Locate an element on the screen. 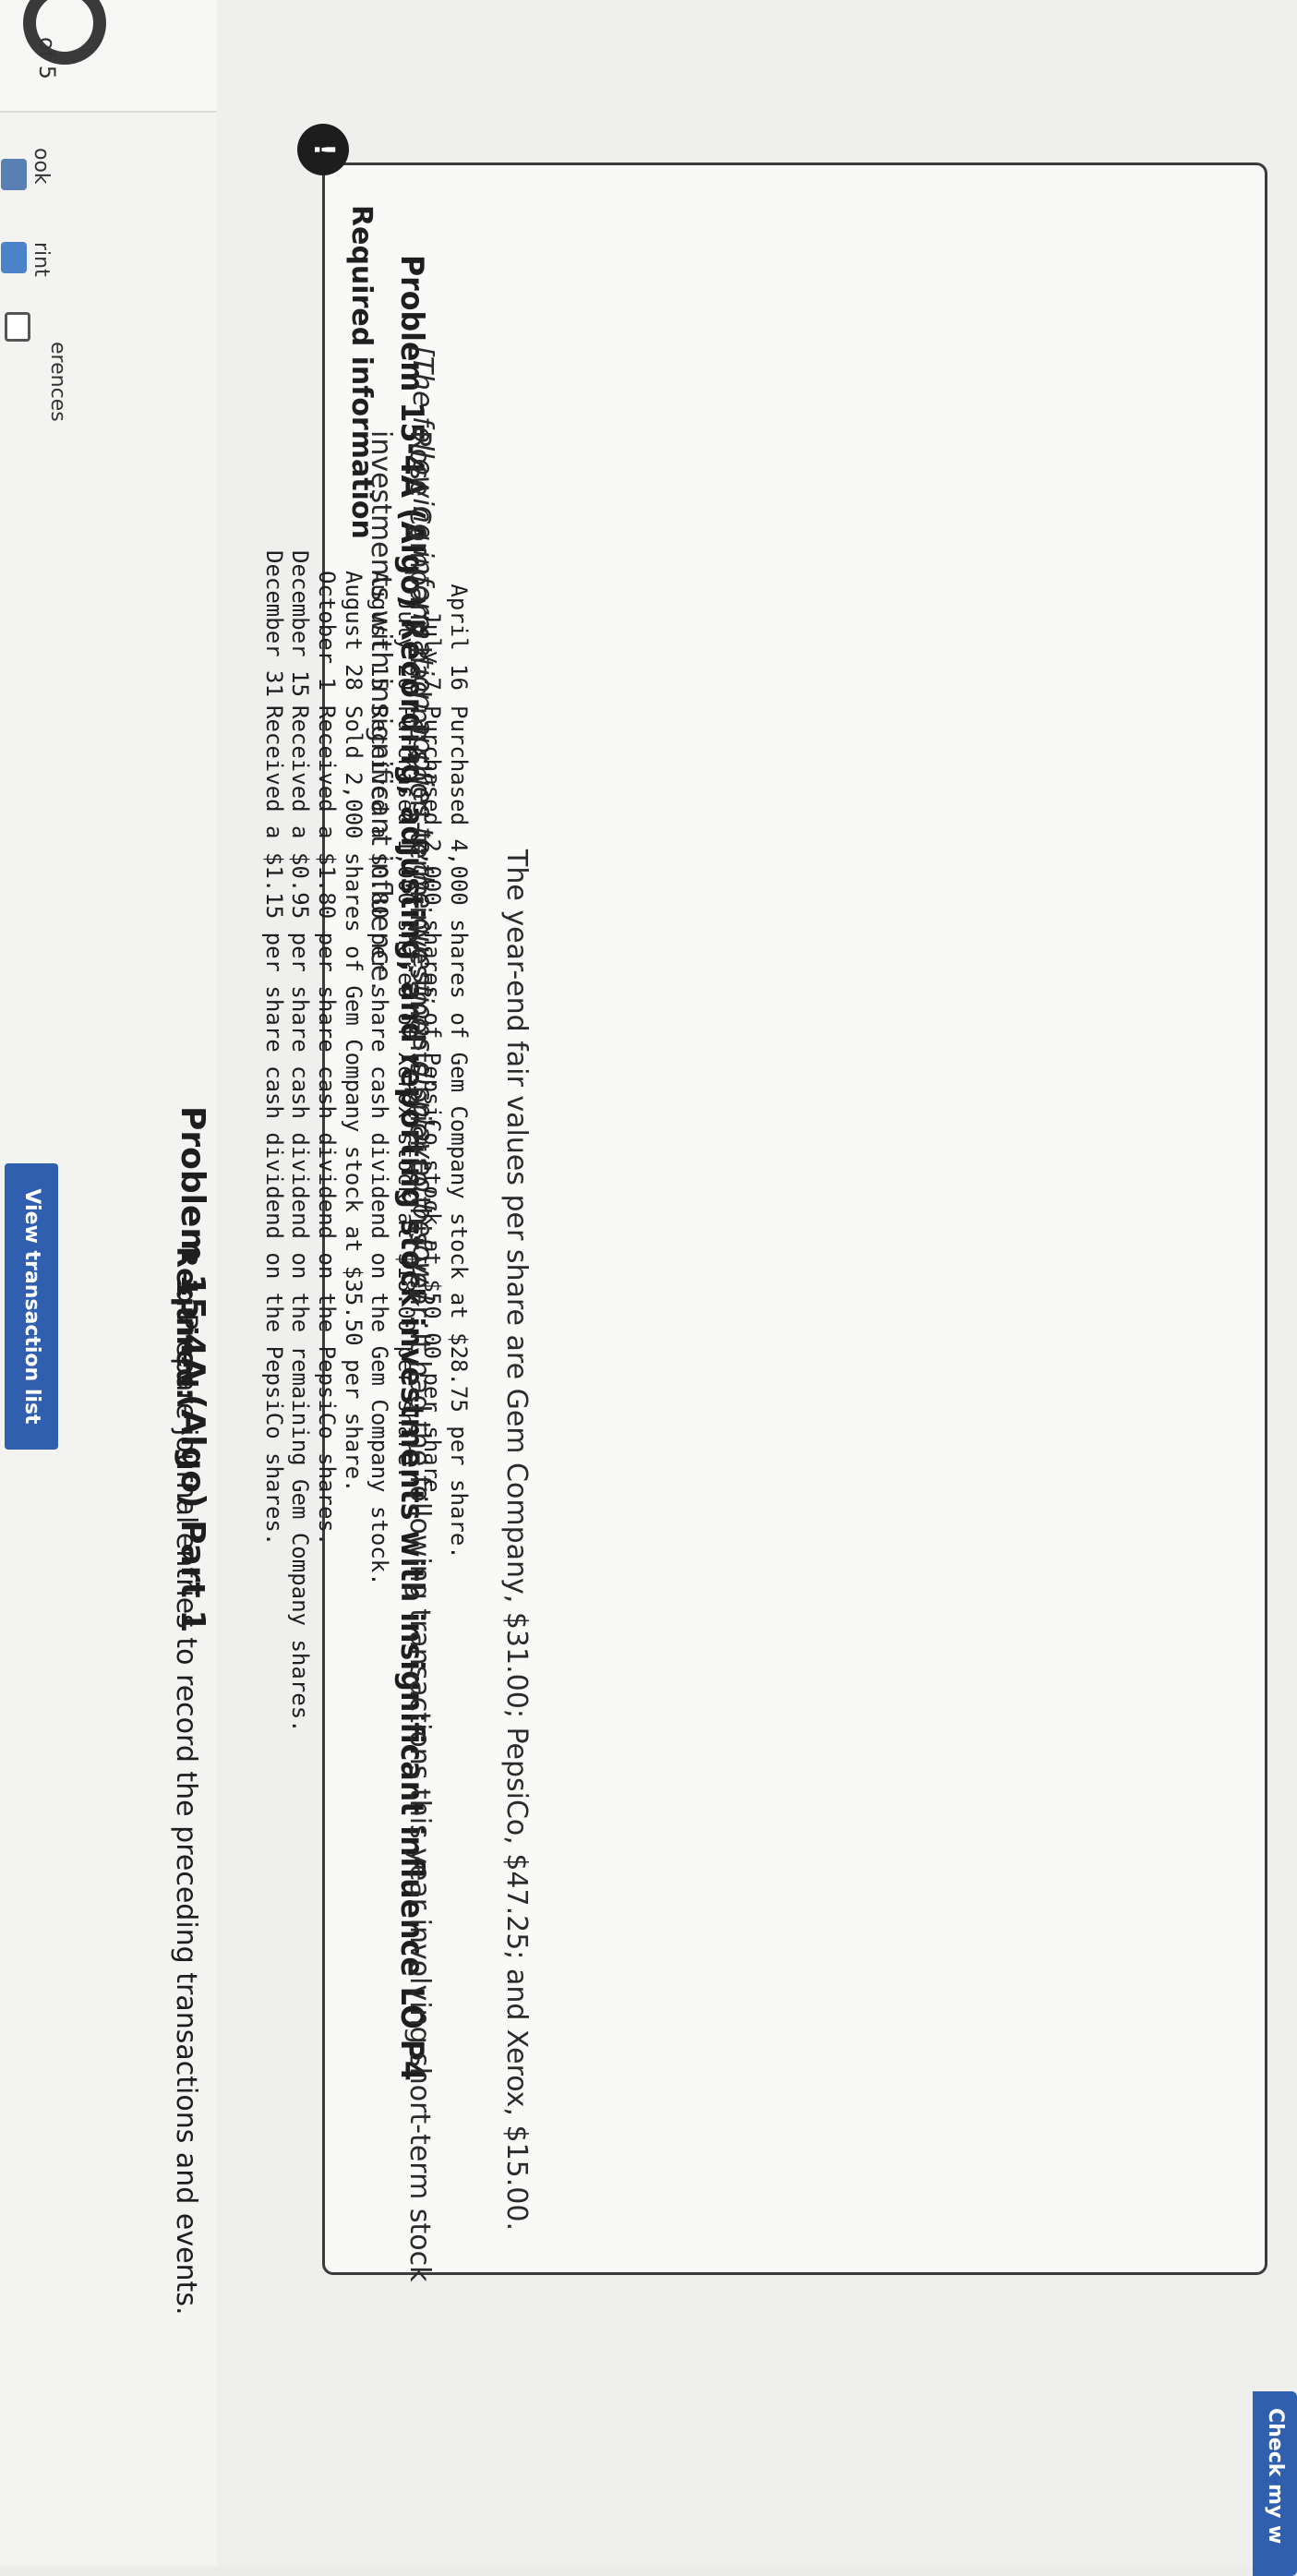 The width and height of the screenshot is (1297, 2576). view-transaction-list-button: View transaction list is located at coordinates (31, 1306).